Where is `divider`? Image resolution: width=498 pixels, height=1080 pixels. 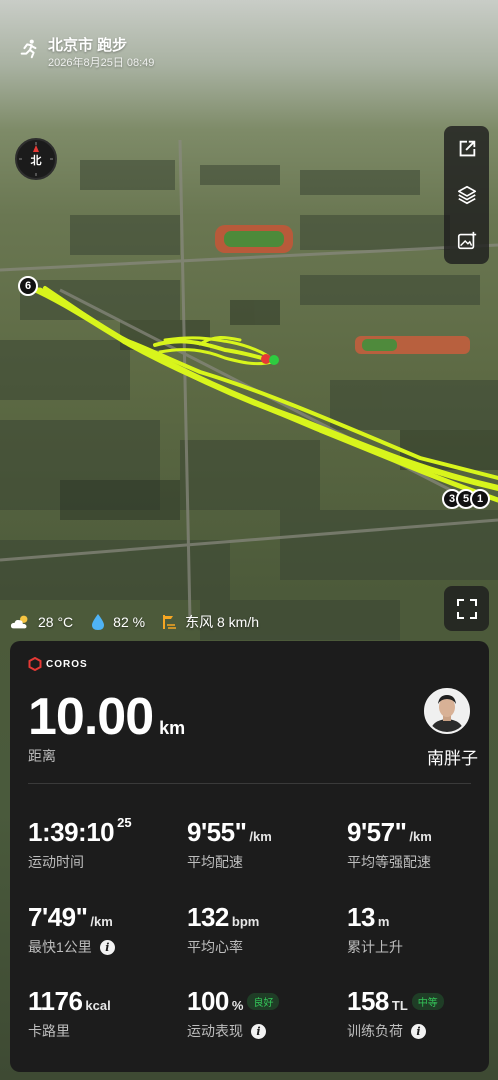
divider is located at coordinates (249, 783).